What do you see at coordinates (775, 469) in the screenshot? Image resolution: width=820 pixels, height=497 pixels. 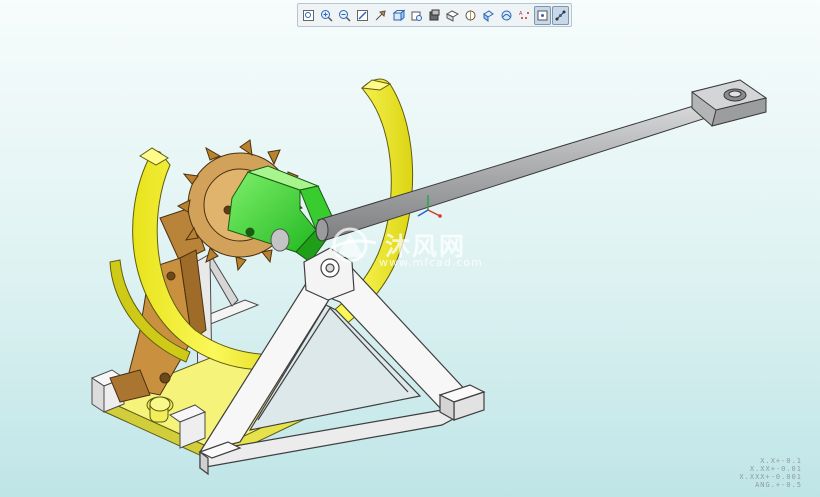 I see `tolerance-line-2: X.XX+-0.01` at bounding box center [775, 469].